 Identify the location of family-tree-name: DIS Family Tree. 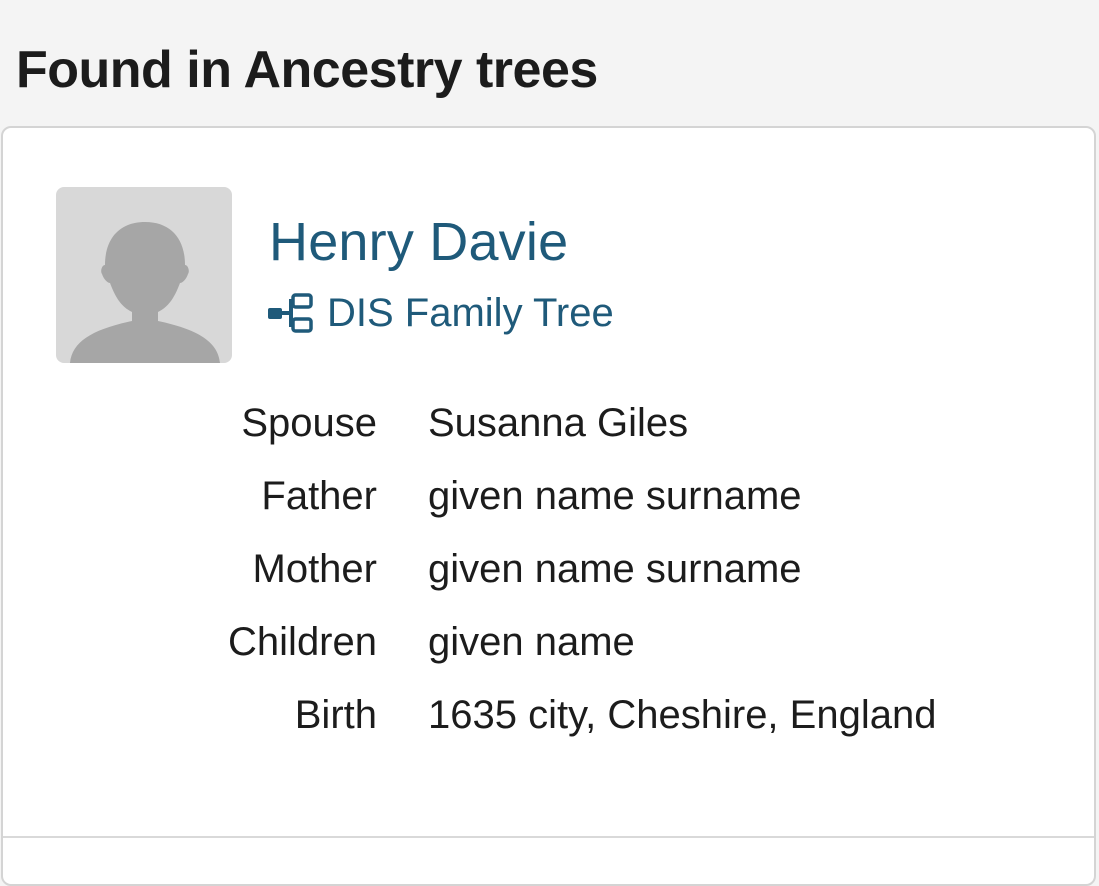
(470, 313).